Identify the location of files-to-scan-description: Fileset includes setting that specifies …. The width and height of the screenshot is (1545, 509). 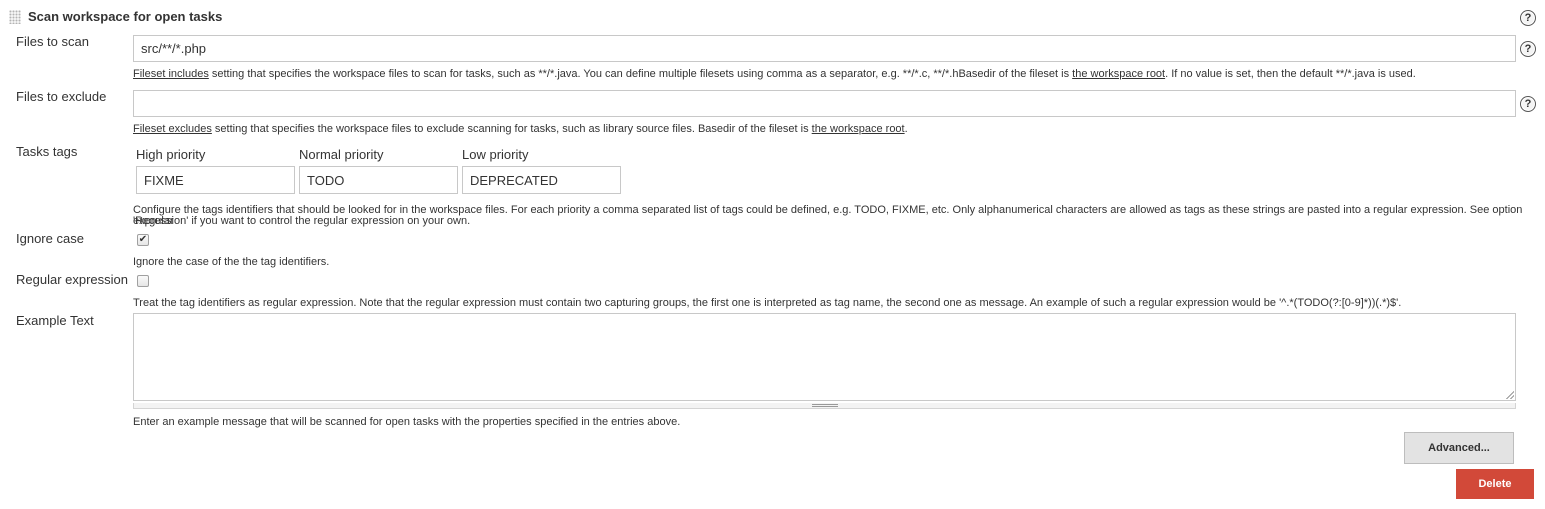
(774, 74).